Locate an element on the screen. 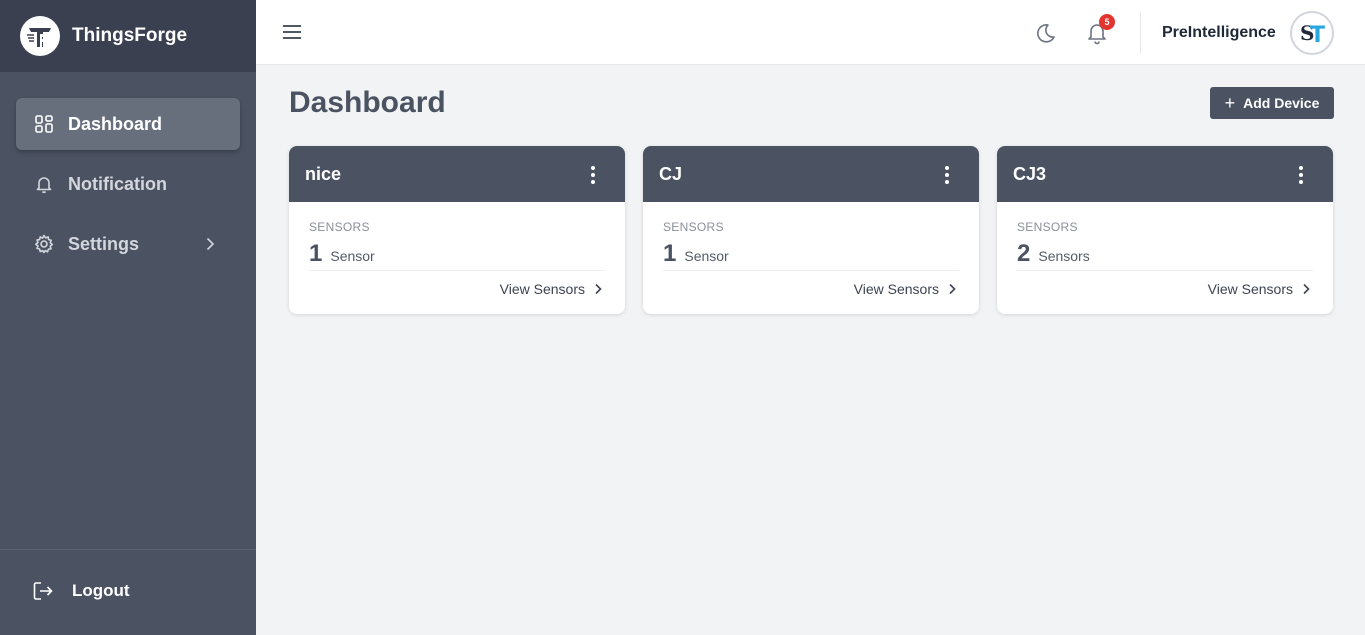 Image resolution: width=1365 pixels, height=635 pixels. device-card-header: CJ3 is located at coordinates (1165, 174).